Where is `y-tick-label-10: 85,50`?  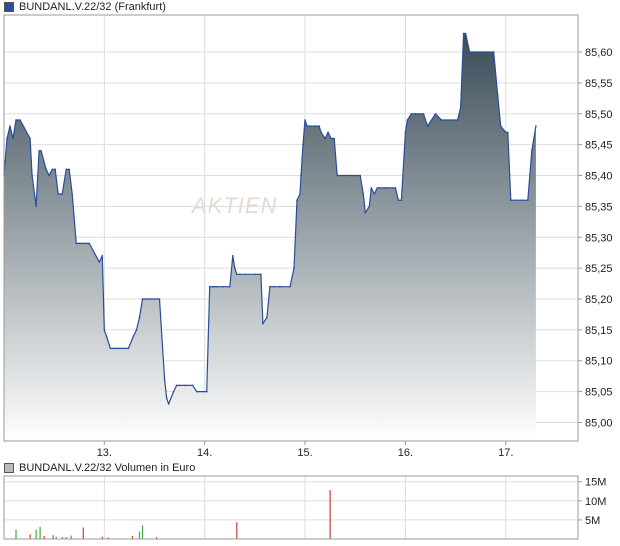
y-tick-label-10: 85,50 is located at coordinates (599, 115).